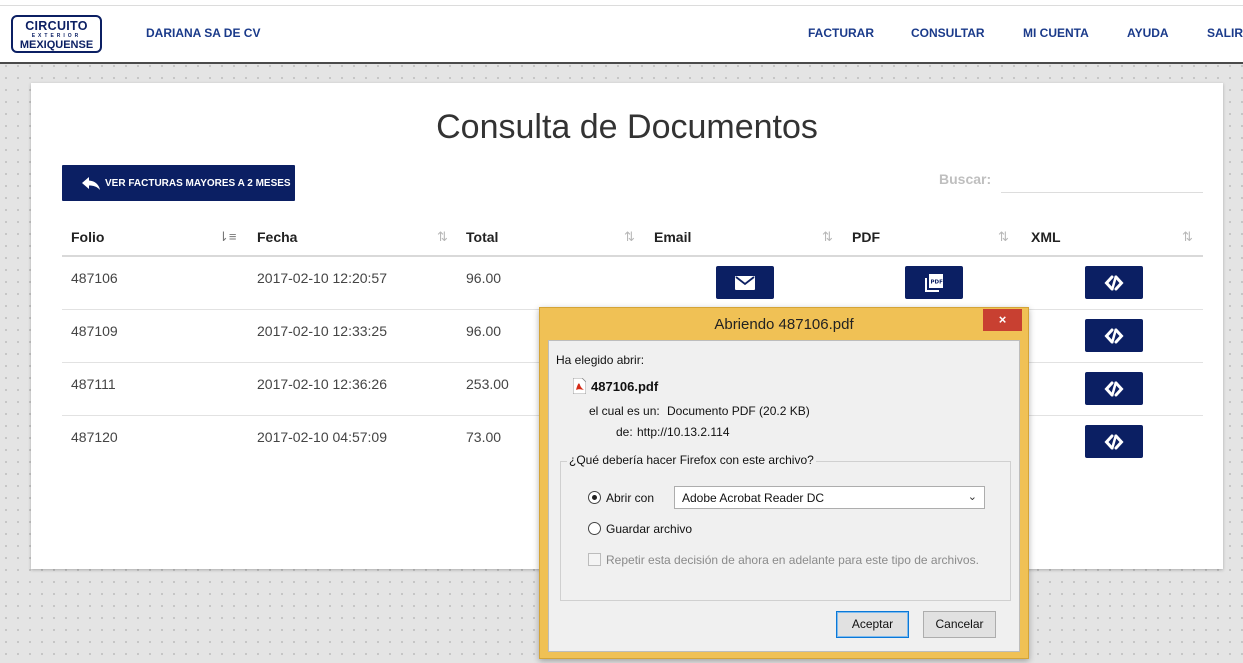  I want to click on fecha-cell: 2017-02-10 12:20:57, so click(322, 278).